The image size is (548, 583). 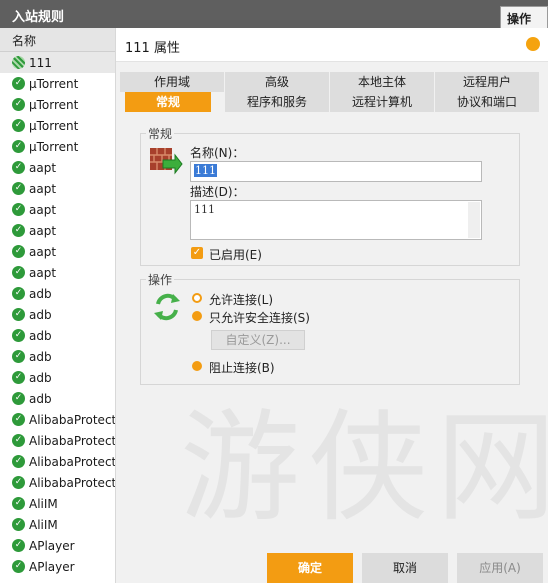 I want to click on allow-connection-radio, so click(x=197, y=298).